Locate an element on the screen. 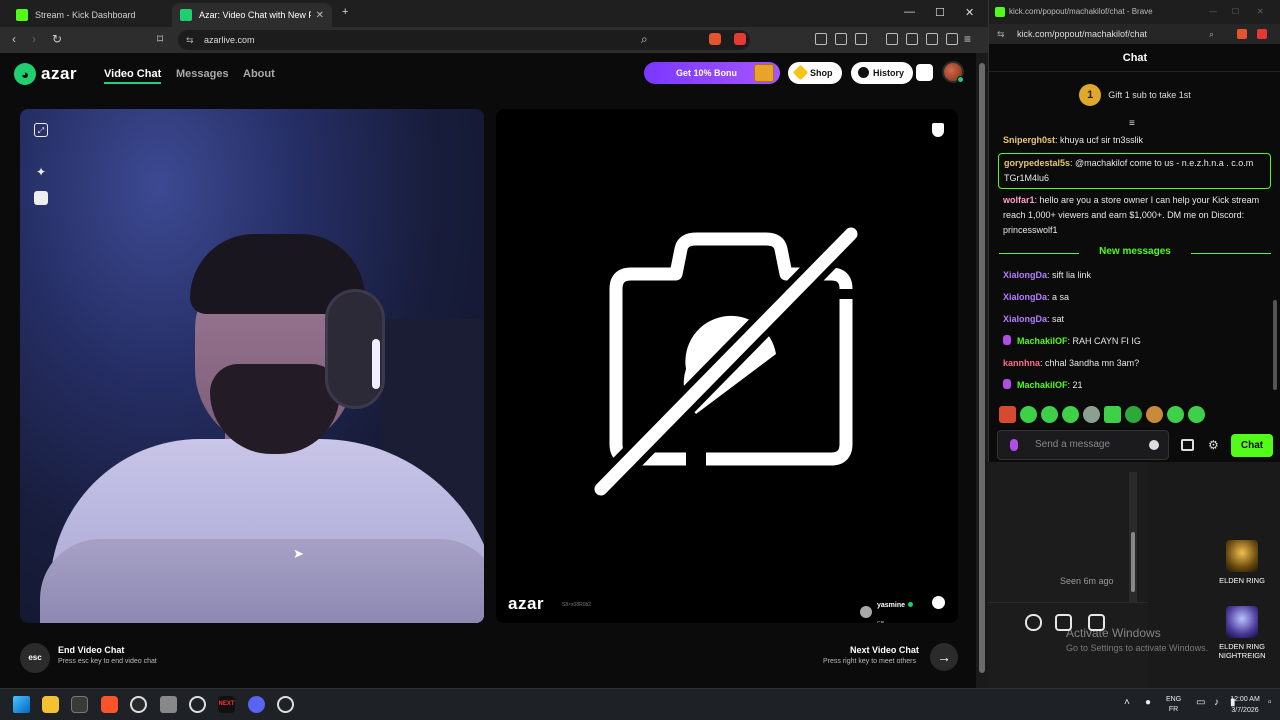  emoji-icon is located at coordinates (1154, 445).